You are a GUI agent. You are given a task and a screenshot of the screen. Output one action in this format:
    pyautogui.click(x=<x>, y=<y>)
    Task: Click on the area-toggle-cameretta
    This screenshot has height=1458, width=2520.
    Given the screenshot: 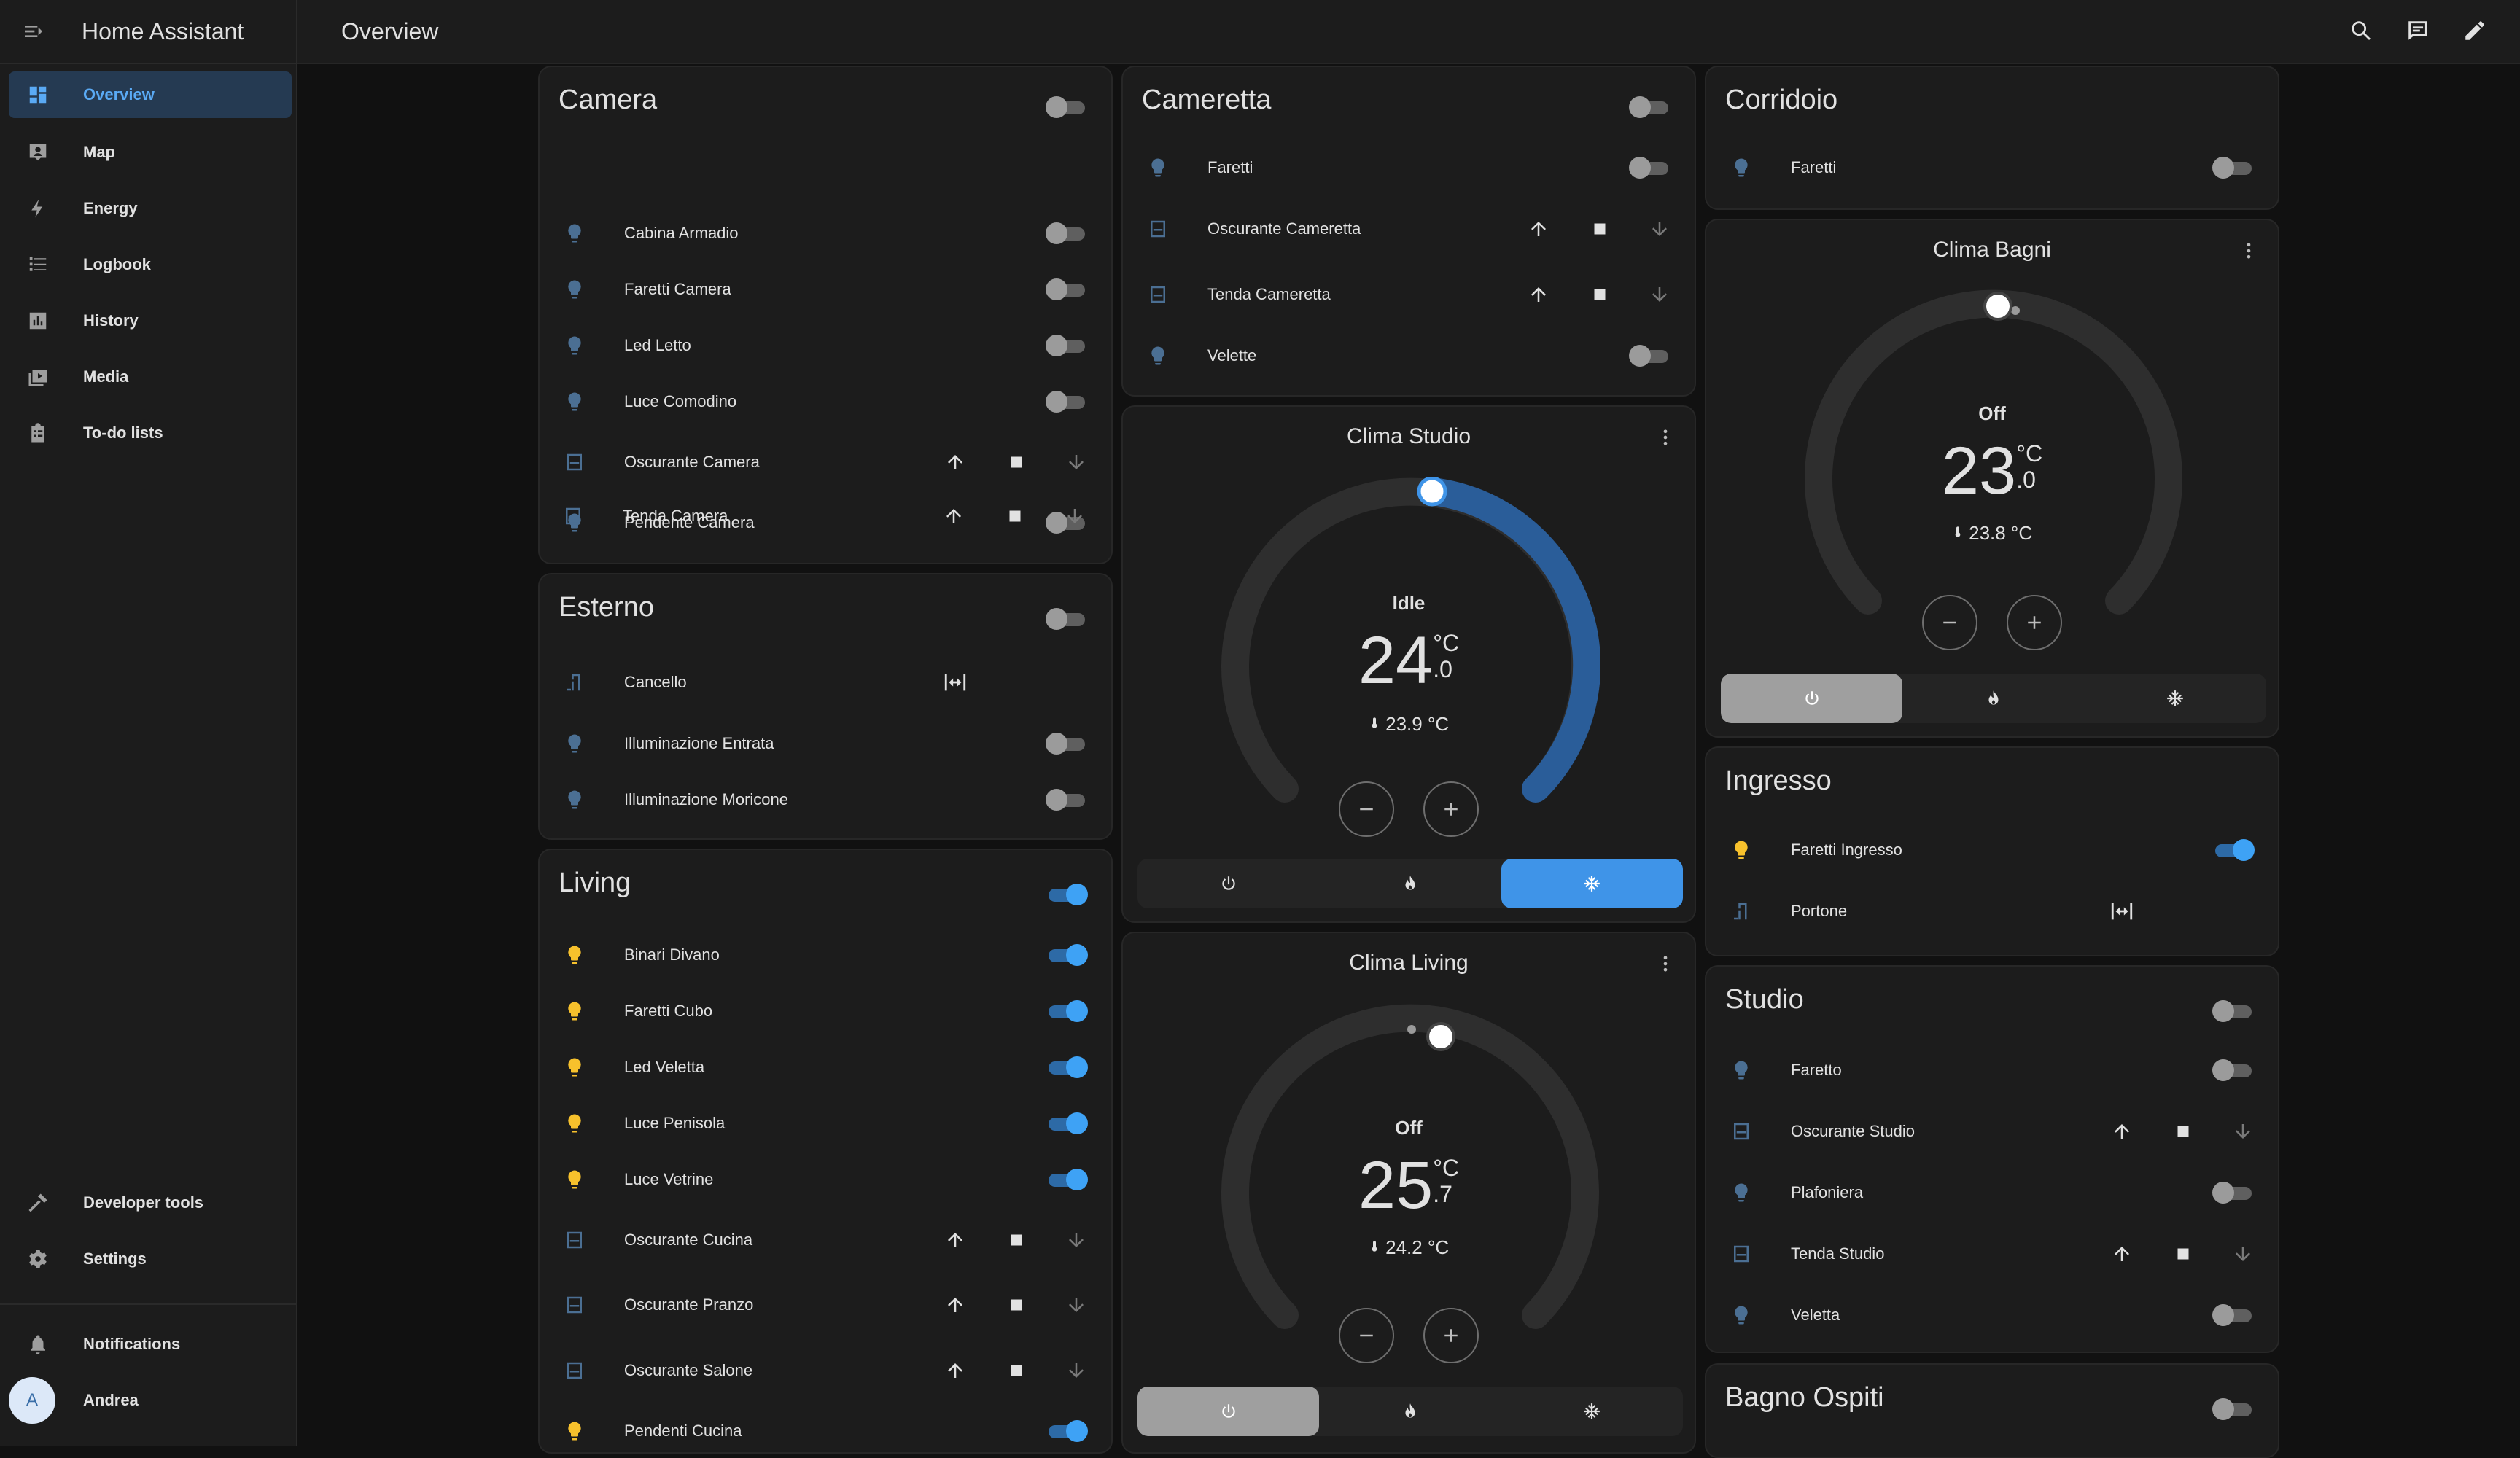 What is the action you would take?
    pyautogui.click(x=1650, y=107)
    